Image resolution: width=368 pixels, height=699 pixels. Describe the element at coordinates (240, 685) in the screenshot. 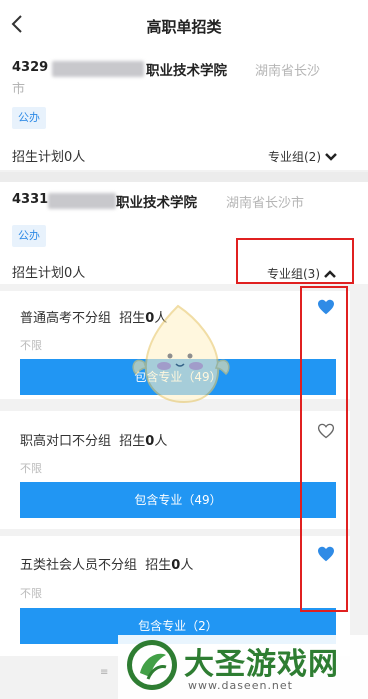

I see `watermark-url: www.daseen.net` at that location.